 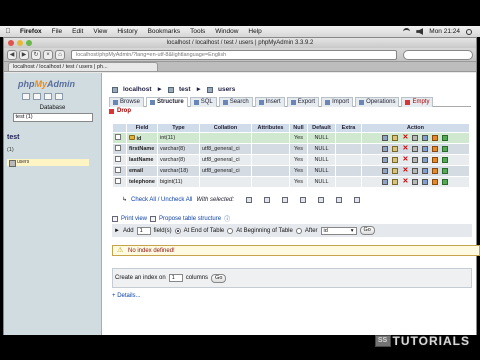 I want to click on drop-selected-icon, so click(x=285, y=199).